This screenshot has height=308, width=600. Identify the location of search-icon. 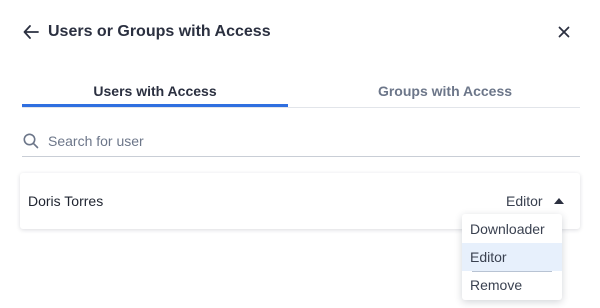
(31, 141).